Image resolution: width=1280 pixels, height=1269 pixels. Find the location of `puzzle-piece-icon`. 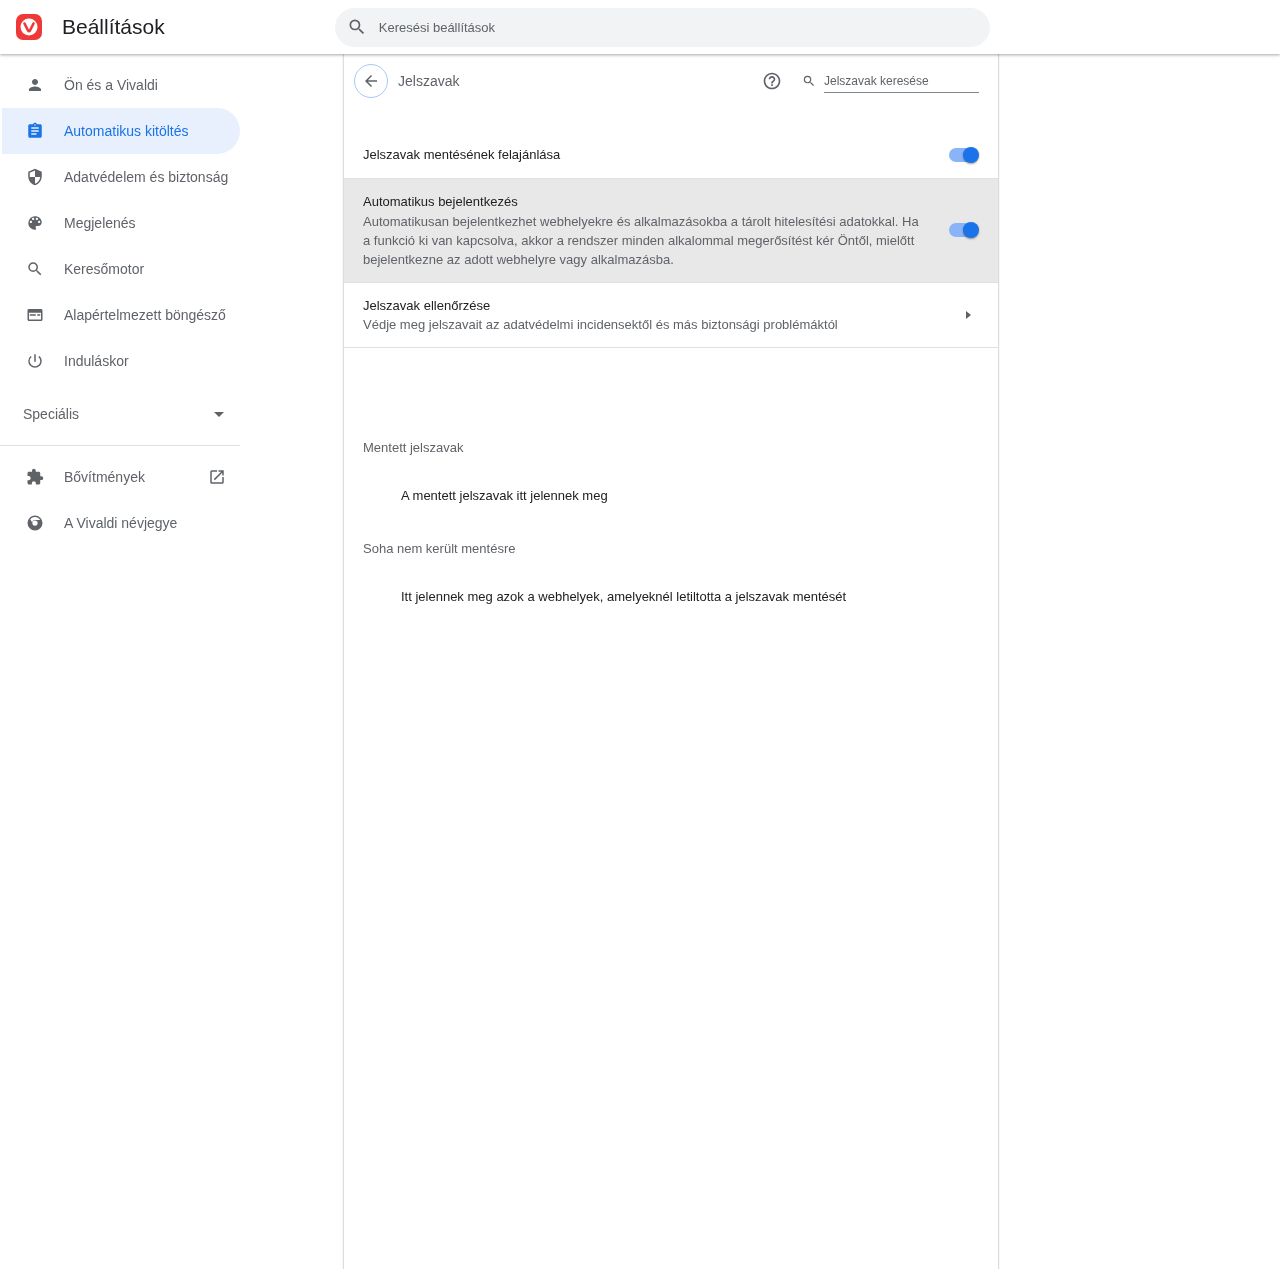

puzzle-piece-icon is located at coordinates (35, 477).